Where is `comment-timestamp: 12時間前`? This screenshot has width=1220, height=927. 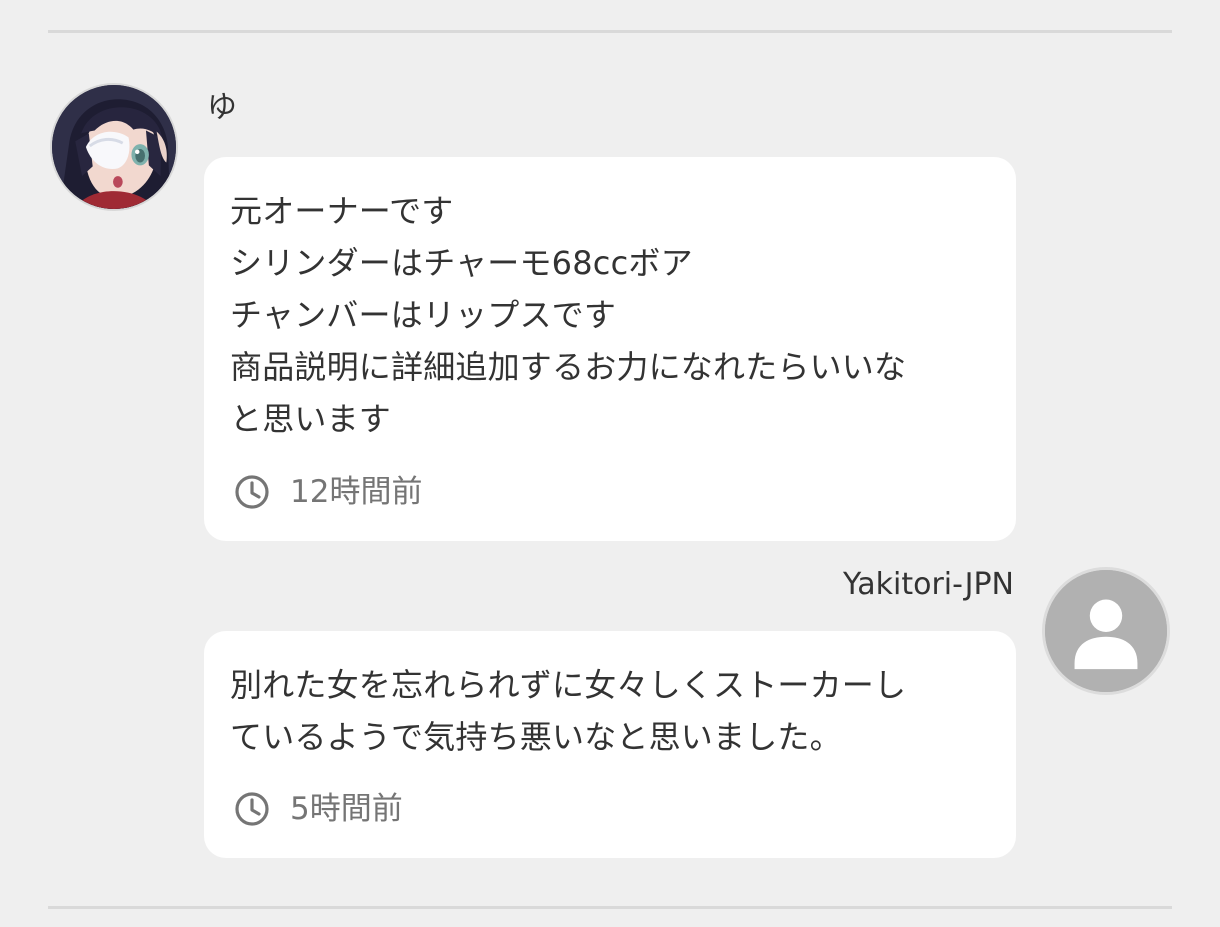 comment-timestamp: 12時間前 is located at coordinates (356, 492).